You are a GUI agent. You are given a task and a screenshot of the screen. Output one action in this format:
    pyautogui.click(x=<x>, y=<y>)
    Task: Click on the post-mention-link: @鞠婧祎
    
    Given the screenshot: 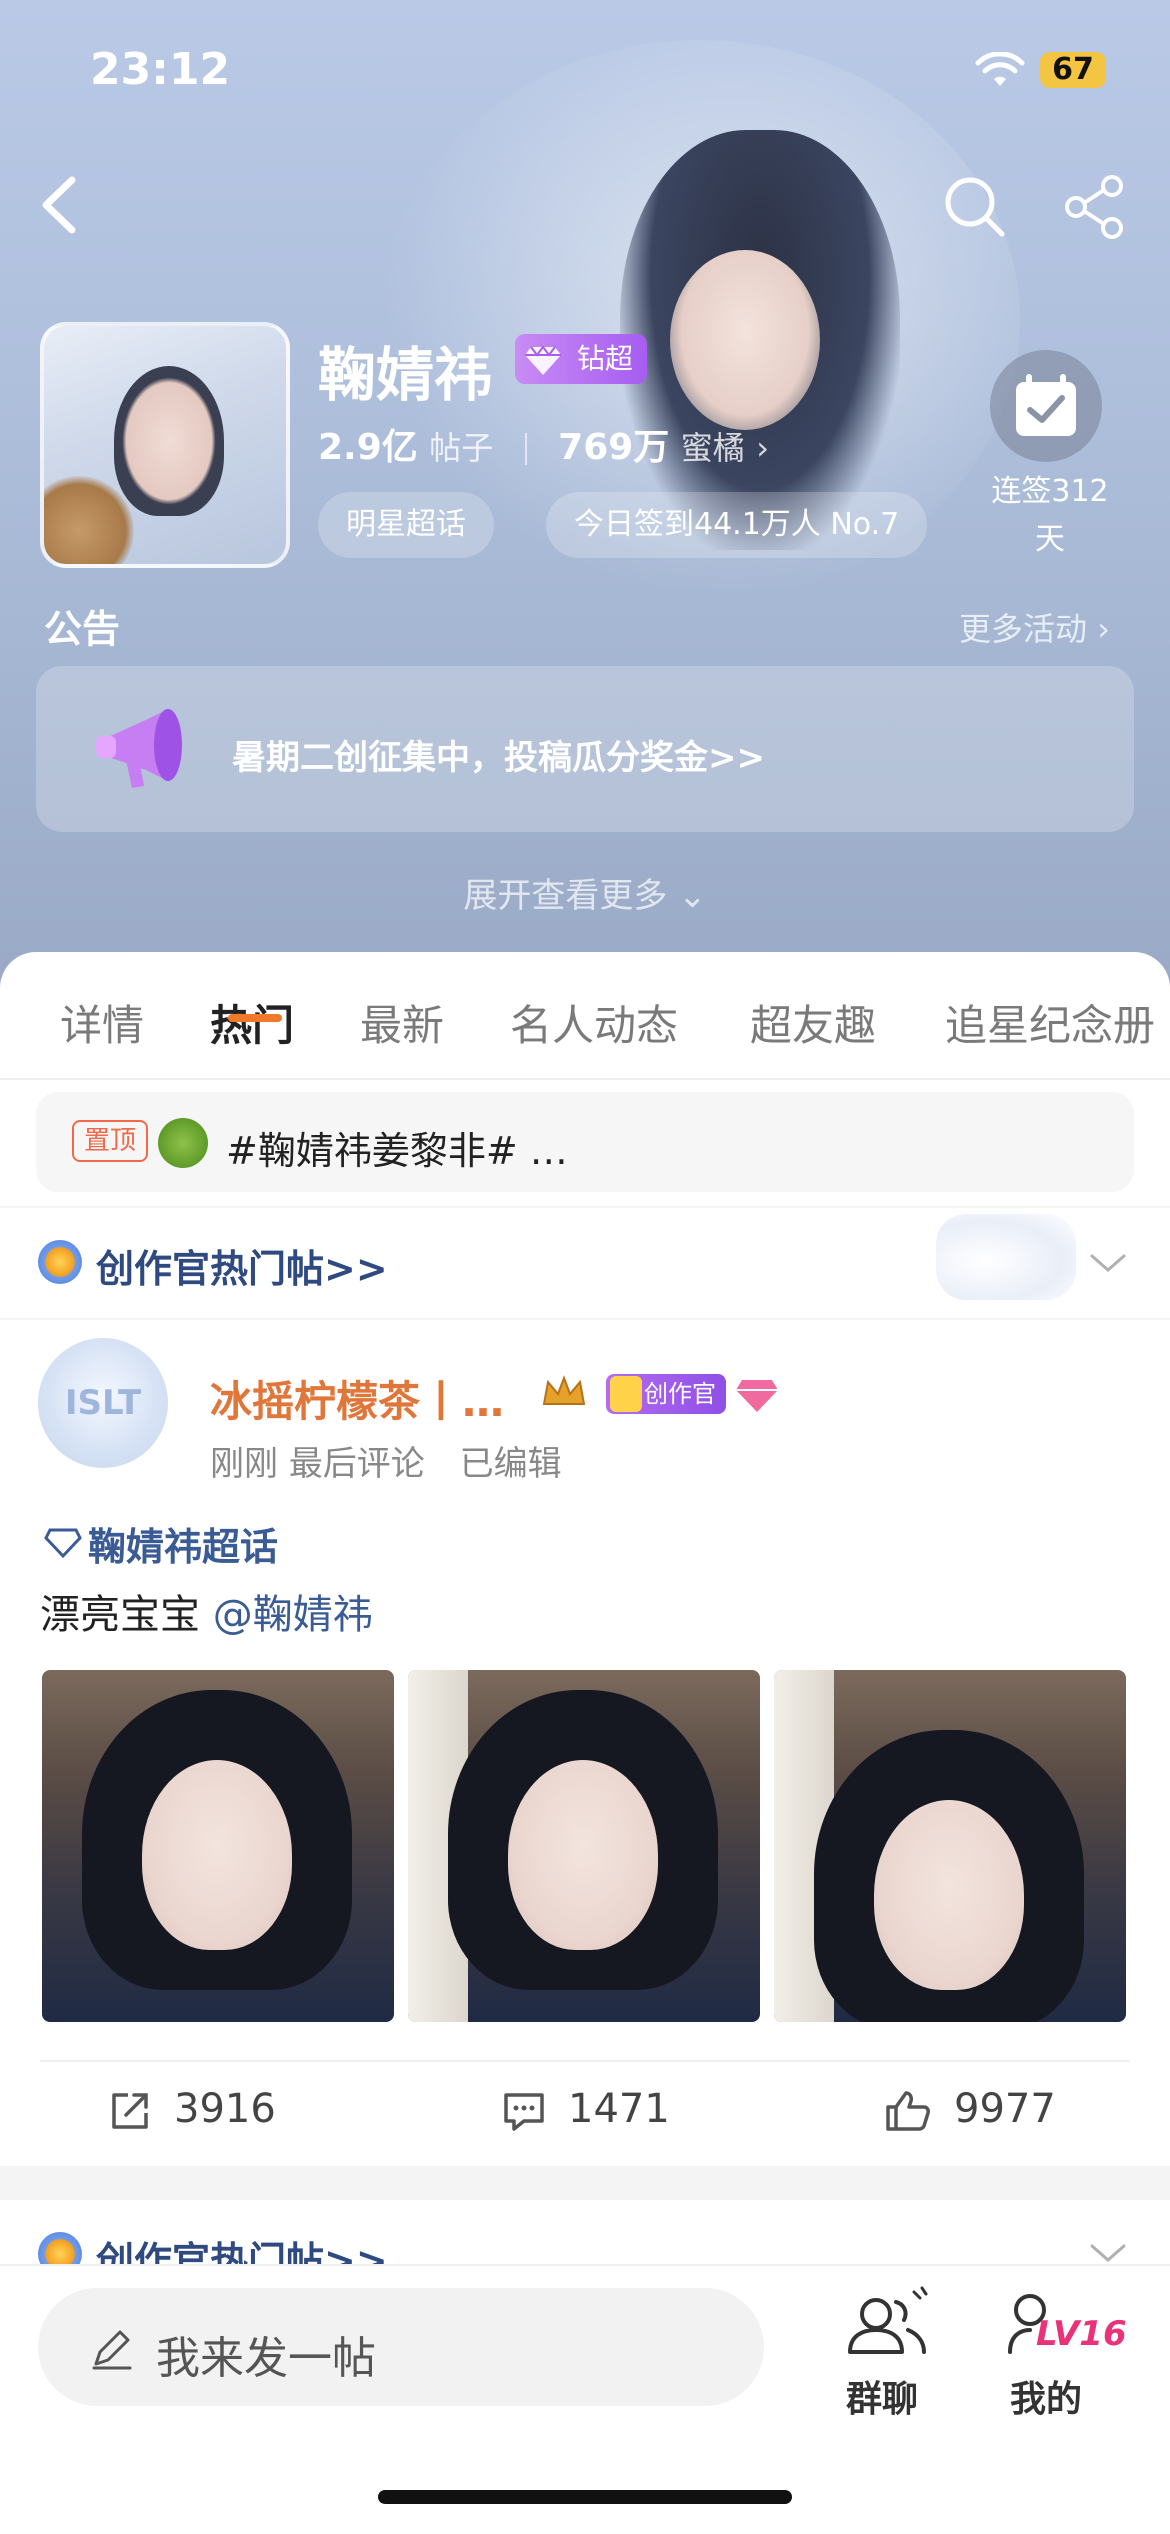 What is the action you would take?
    pyautogui.click(x=293, y=1615)
    